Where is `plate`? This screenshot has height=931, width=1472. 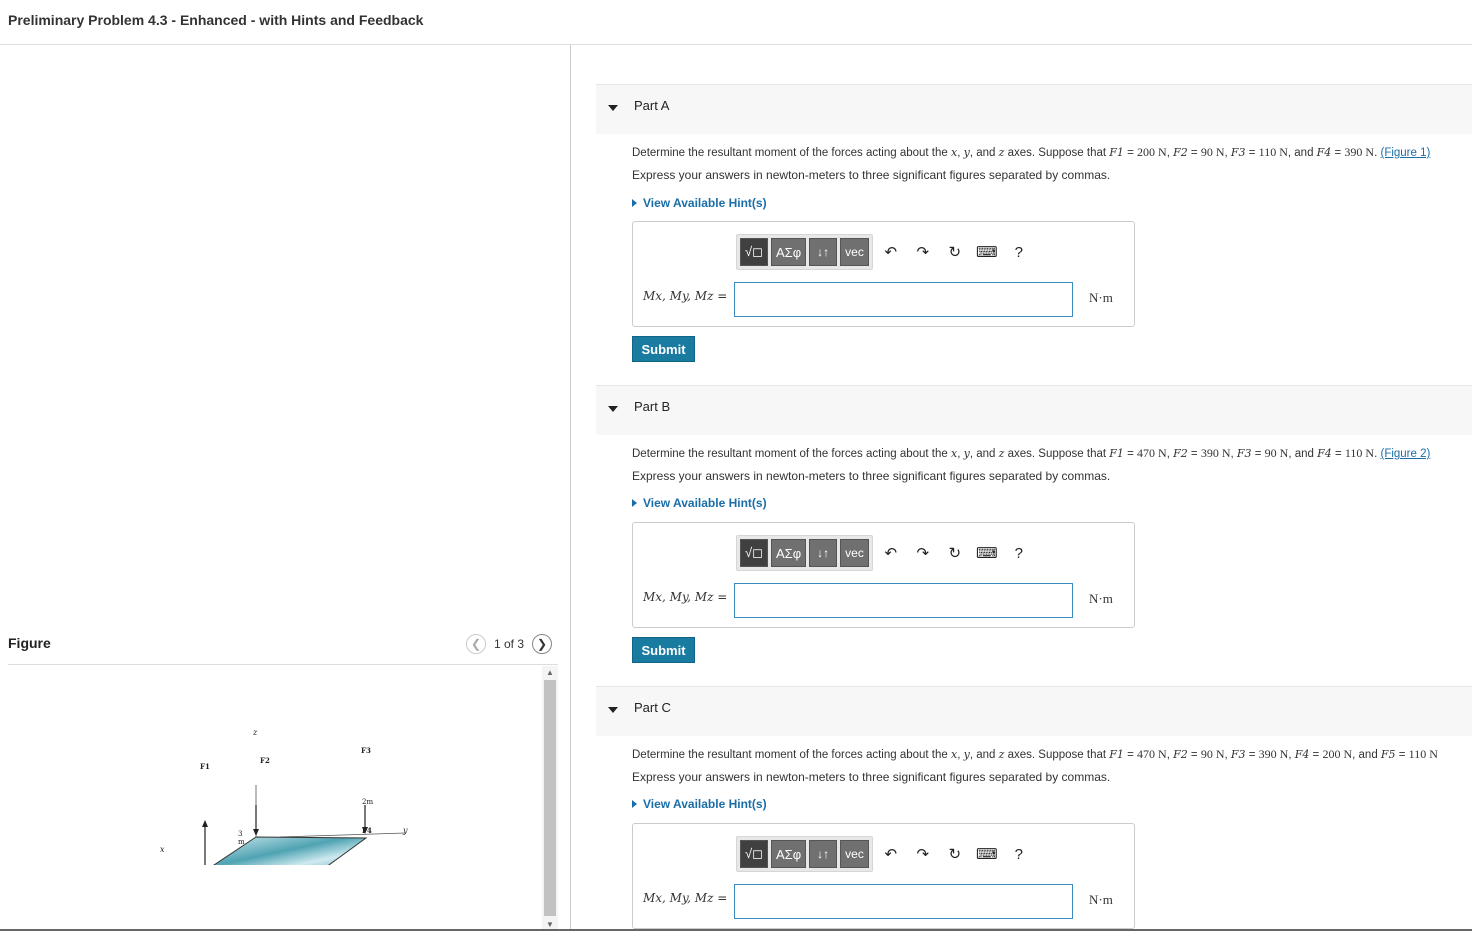
plate is located at coordinates (290, 850).